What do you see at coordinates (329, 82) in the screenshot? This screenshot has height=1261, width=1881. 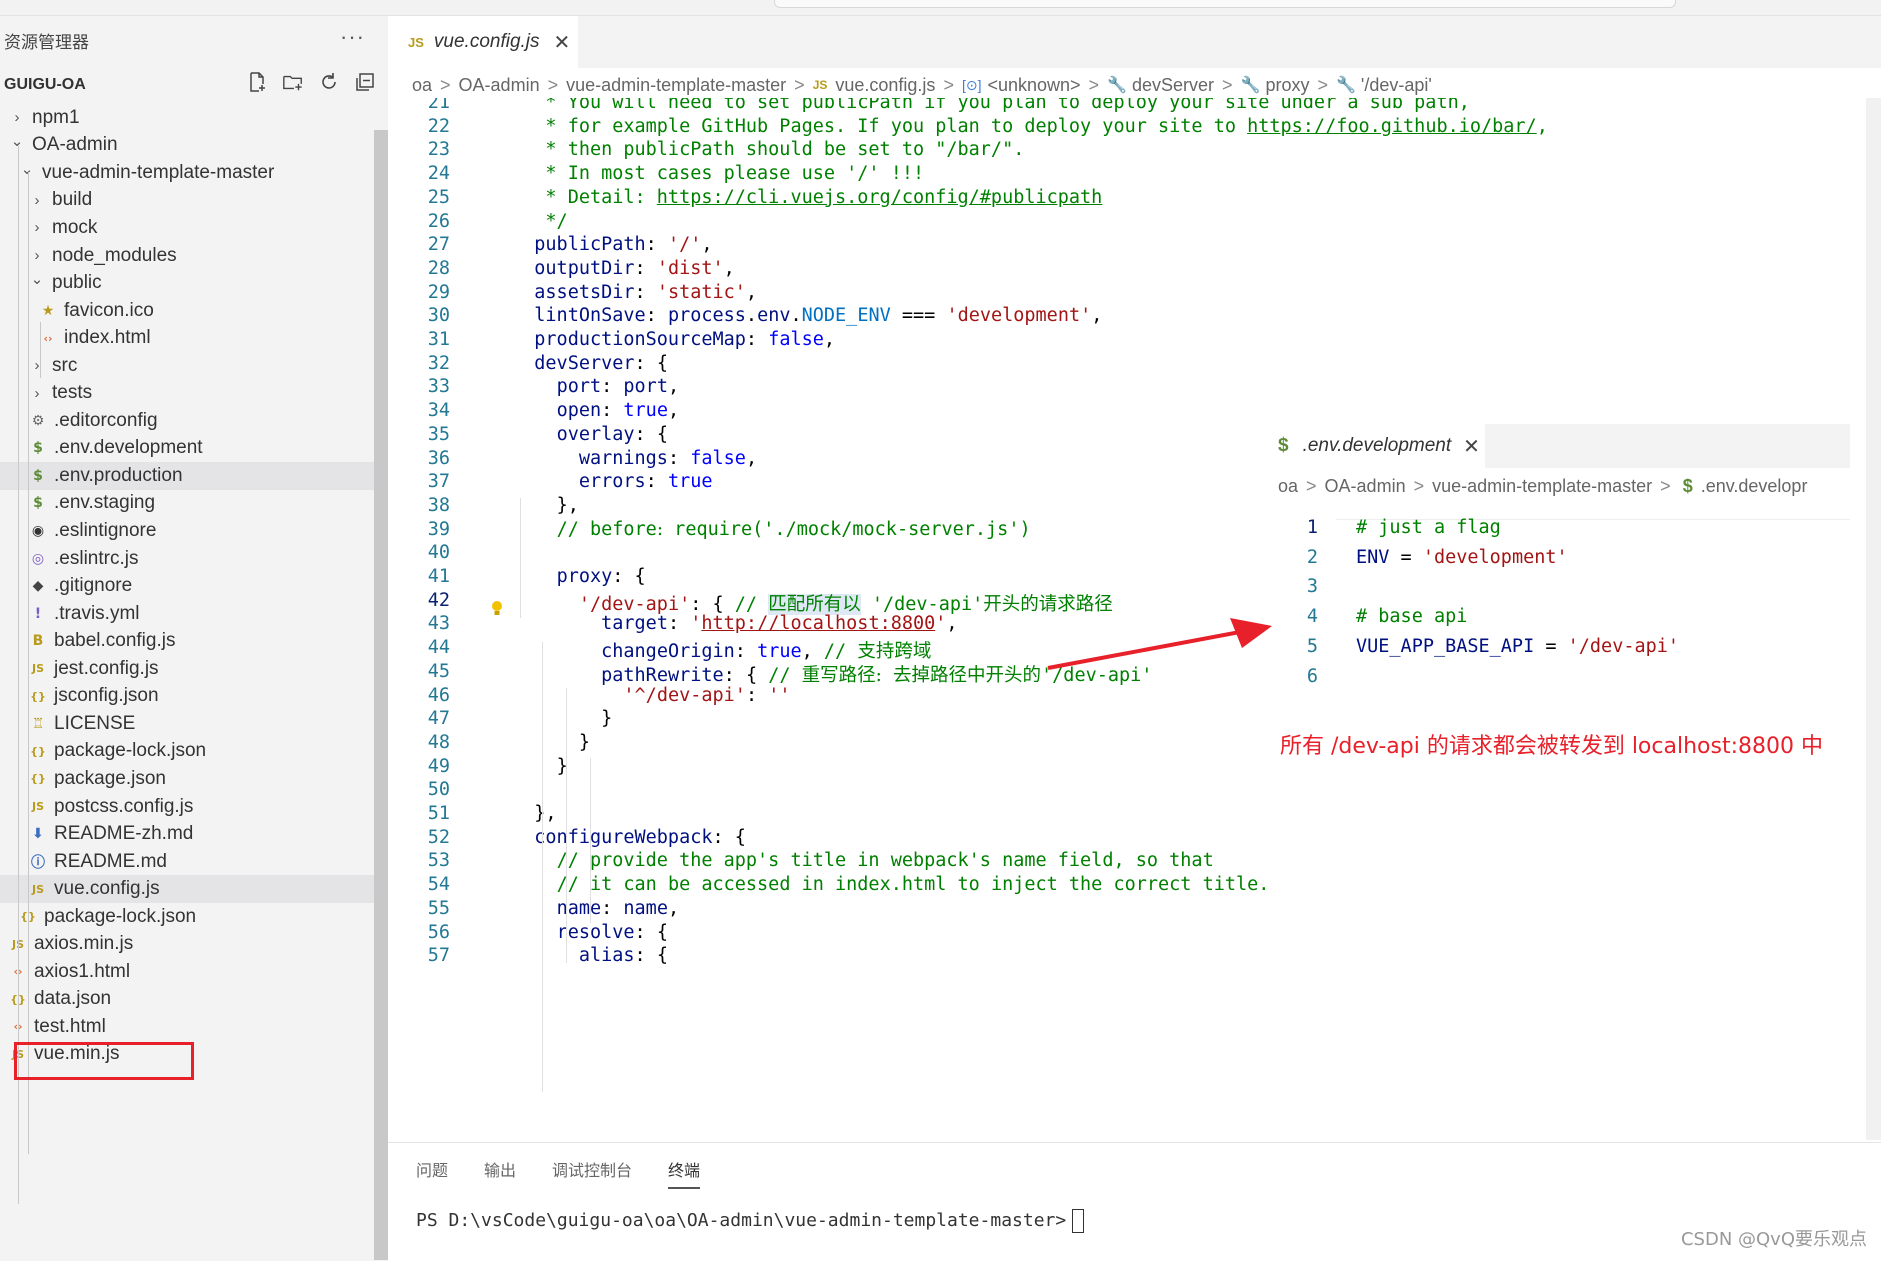 I see `refresh-icon` at bounding box center [329, 82].